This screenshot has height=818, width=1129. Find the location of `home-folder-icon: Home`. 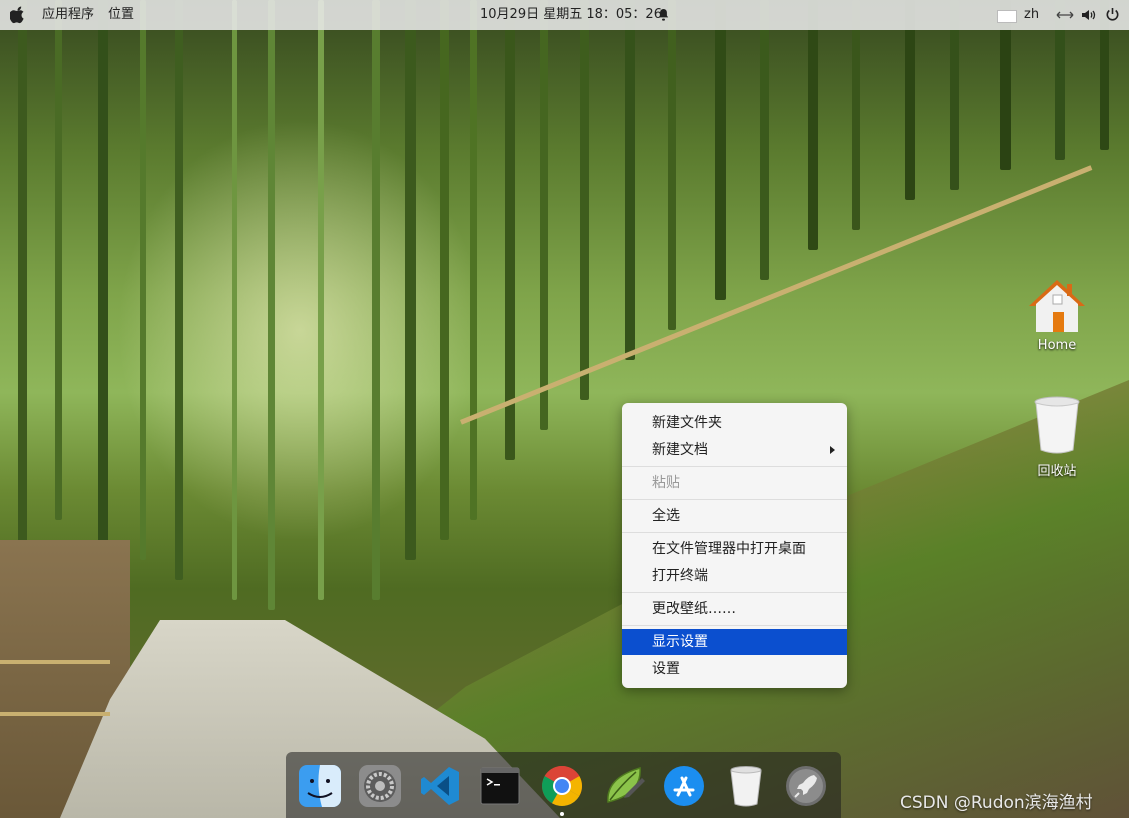

home-folder-icon: Home is located at coordinates (1057, 314).